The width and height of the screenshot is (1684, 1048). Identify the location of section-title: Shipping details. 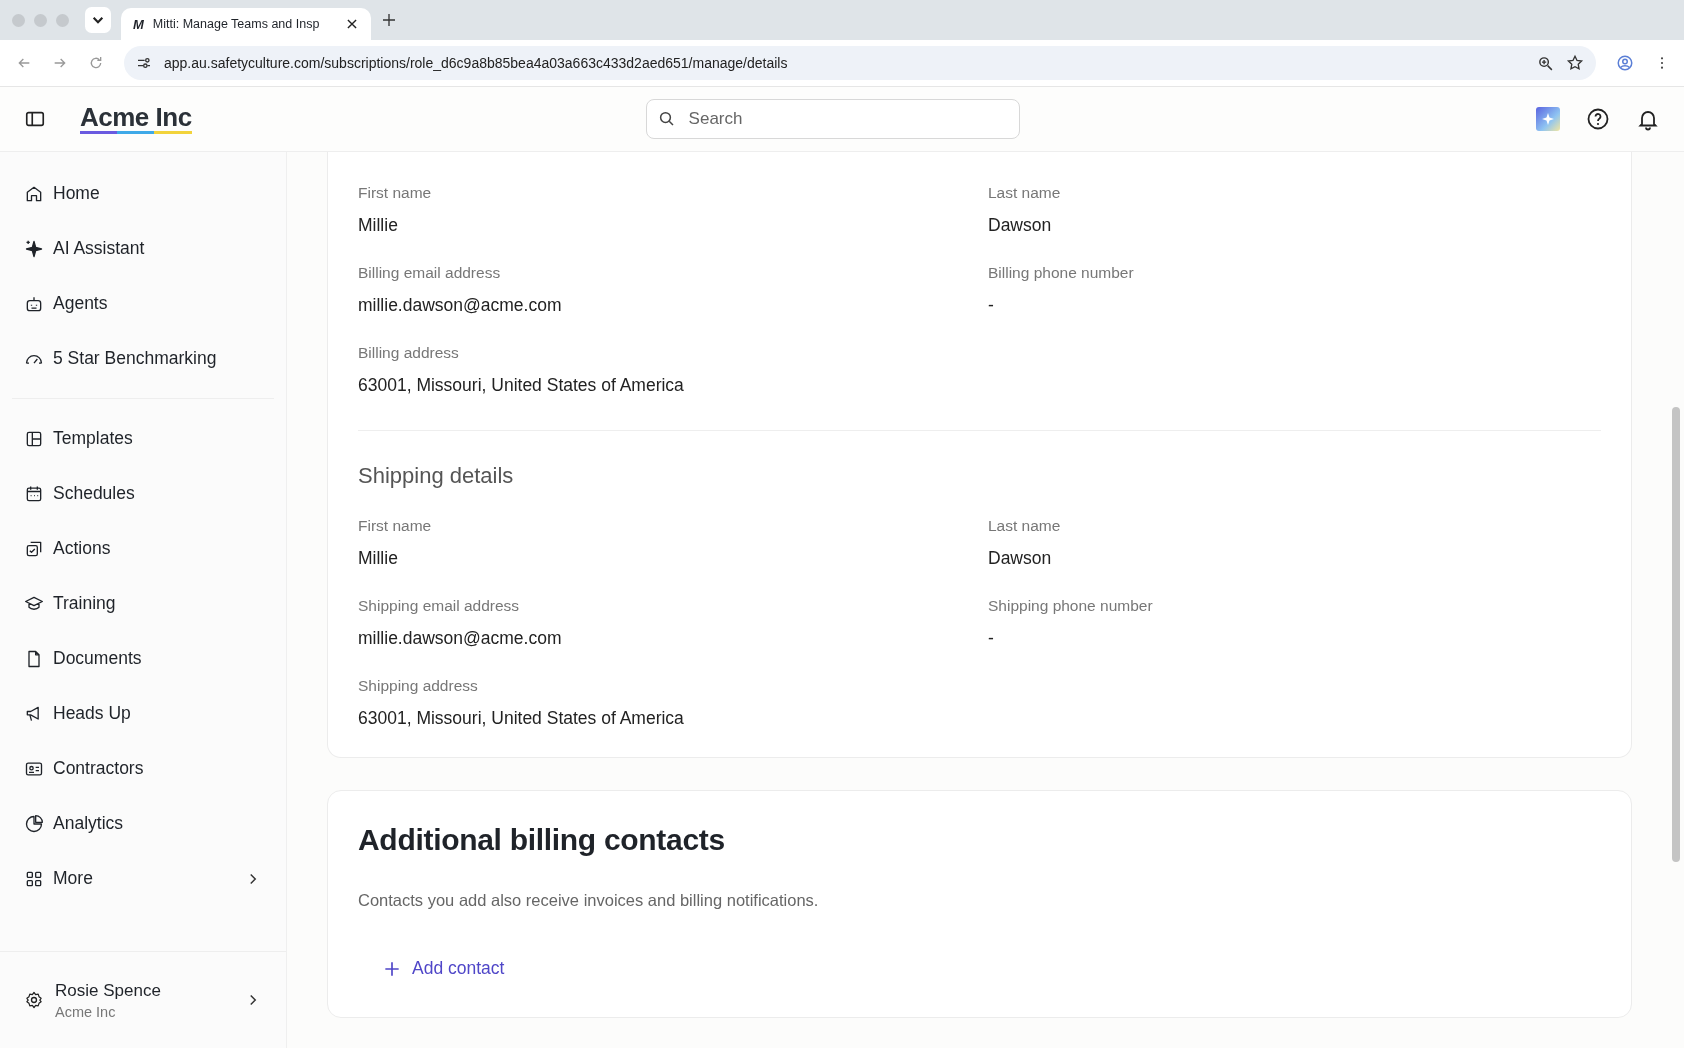
(436, 476).